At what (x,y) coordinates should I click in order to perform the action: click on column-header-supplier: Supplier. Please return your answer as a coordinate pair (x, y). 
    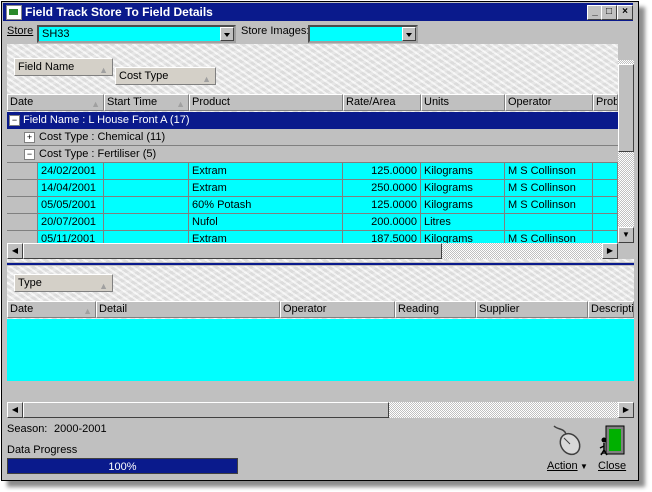
    Looking at the image, I should click on (532, 309).